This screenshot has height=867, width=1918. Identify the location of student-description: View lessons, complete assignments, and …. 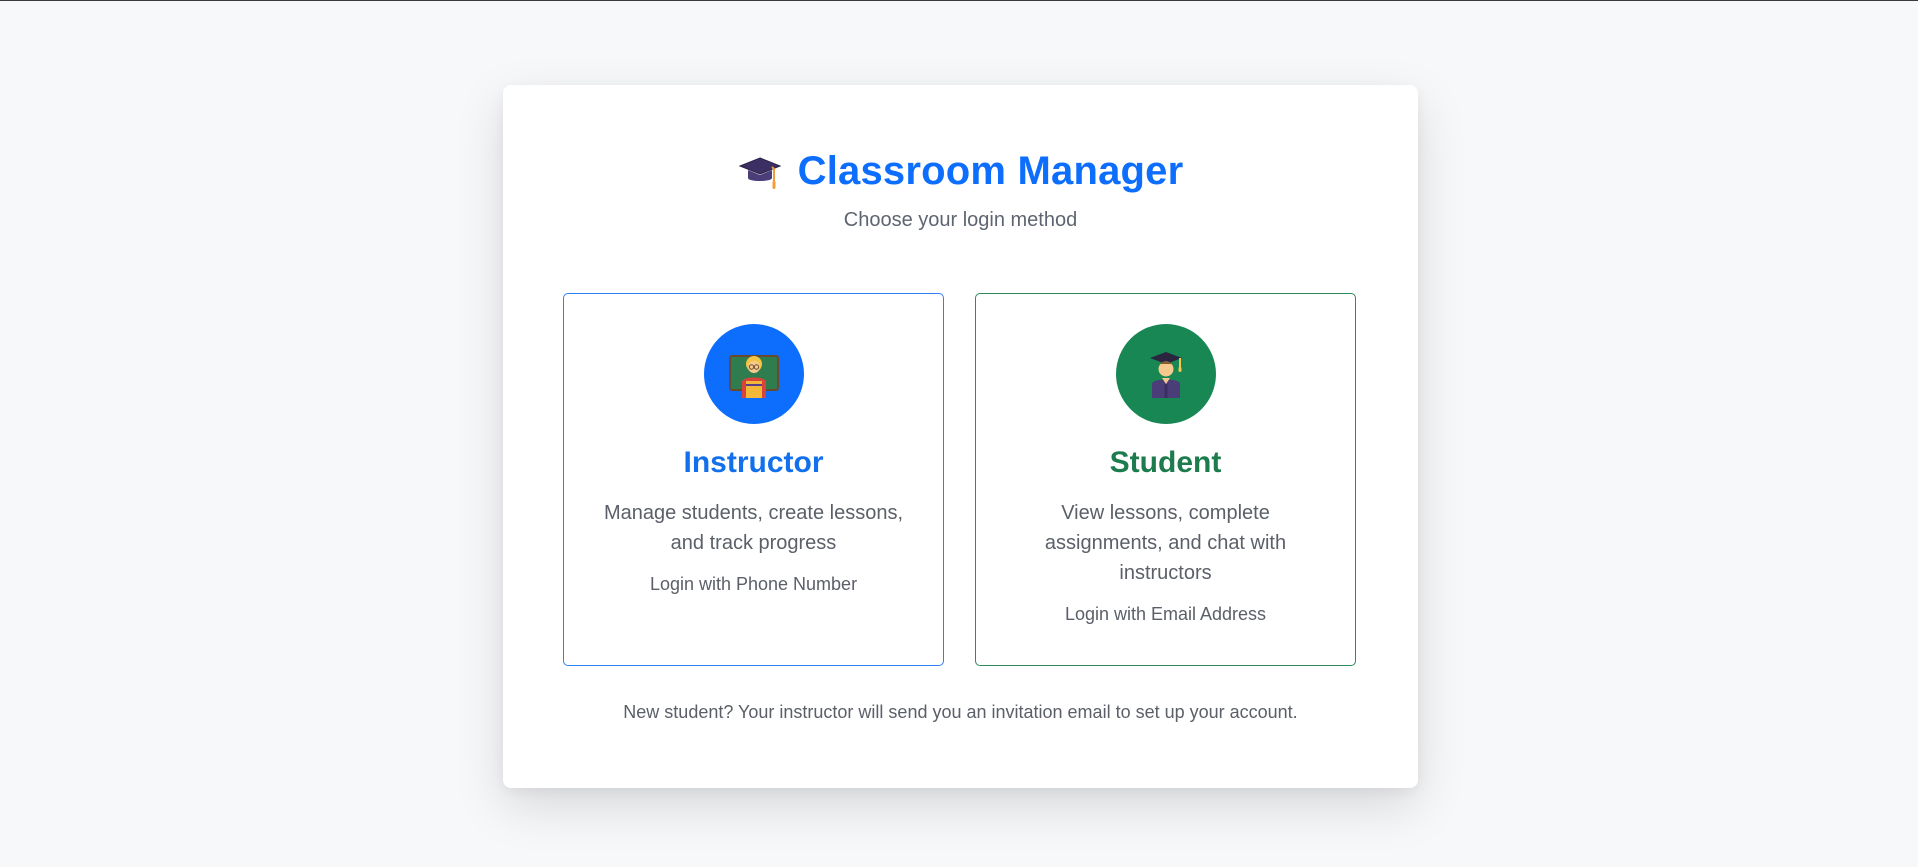
(1165, 543).